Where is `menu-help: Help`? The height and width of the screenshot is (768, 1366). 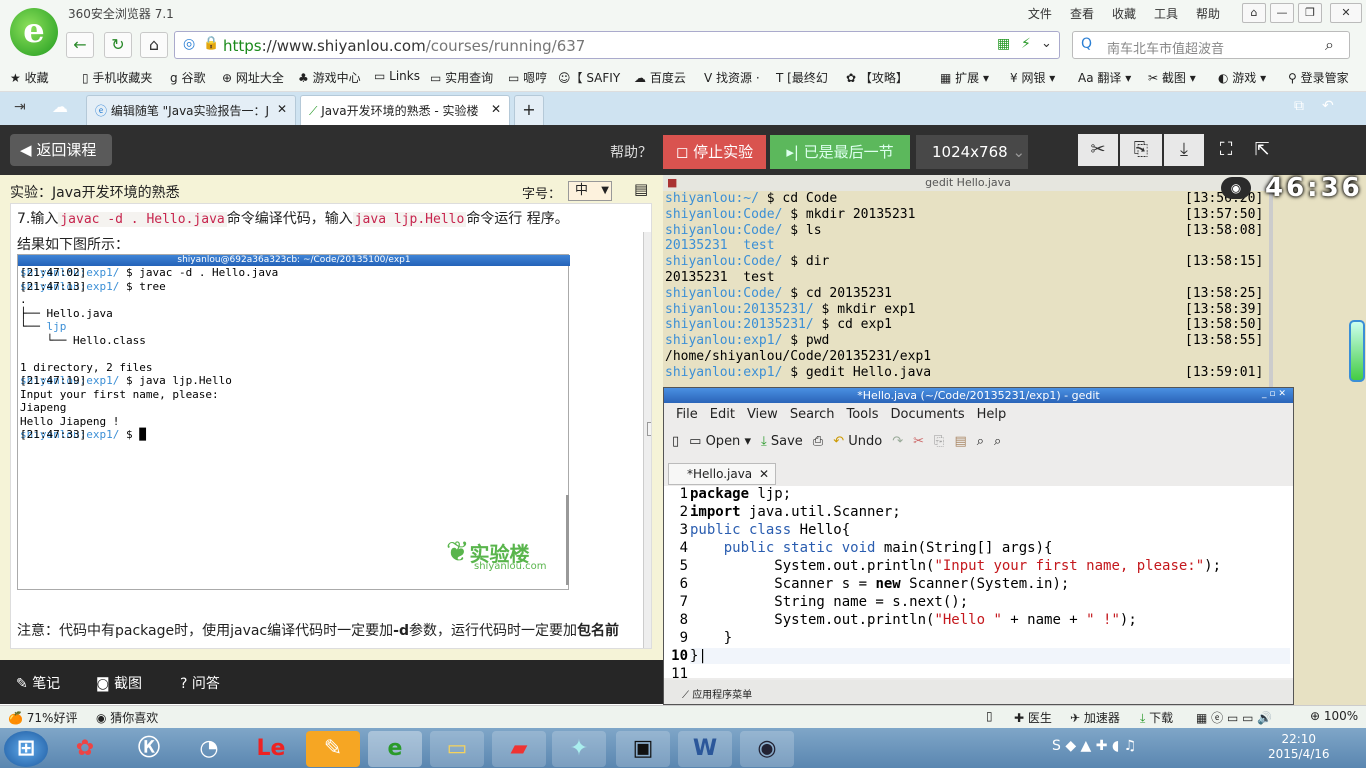
menu-help: Help is located at coordinates (992, 414).